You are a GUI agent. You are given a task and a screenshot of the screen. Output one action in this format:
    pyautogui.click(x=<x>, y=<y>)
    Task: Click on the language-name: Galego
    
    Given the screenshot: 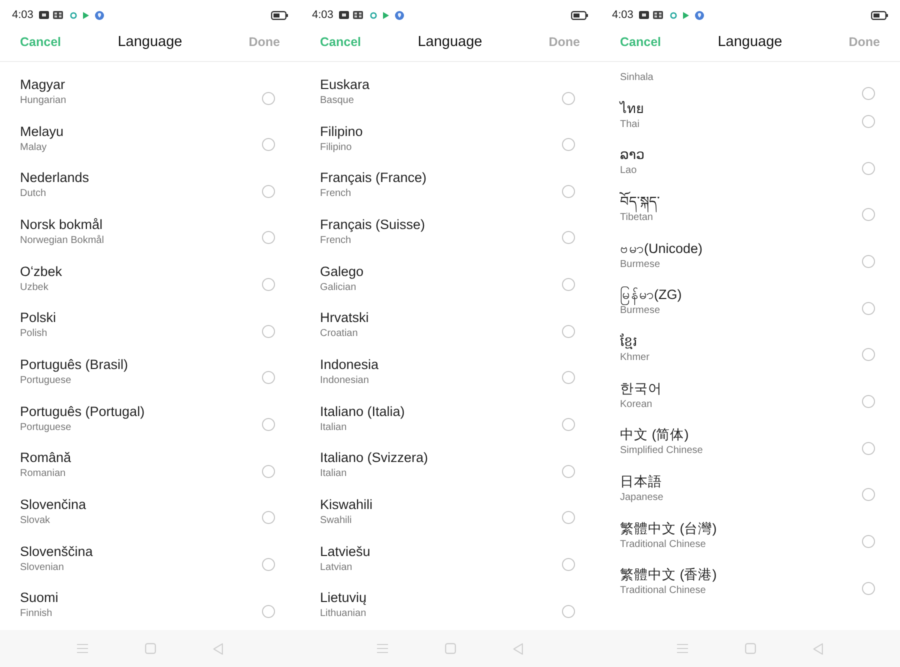 What is the action you would take?
    pyautogui.click(x=342, y=271)
    